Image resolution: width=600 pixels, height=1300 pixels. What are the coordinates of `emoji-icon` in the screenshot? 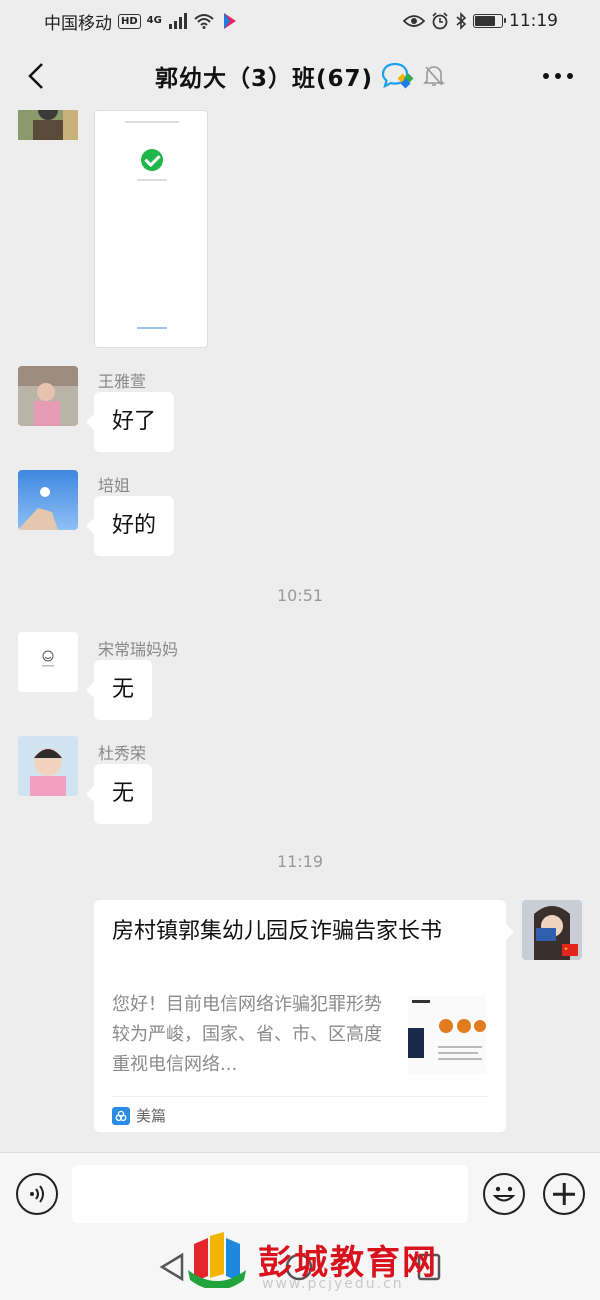 It's located at (504, 1194).